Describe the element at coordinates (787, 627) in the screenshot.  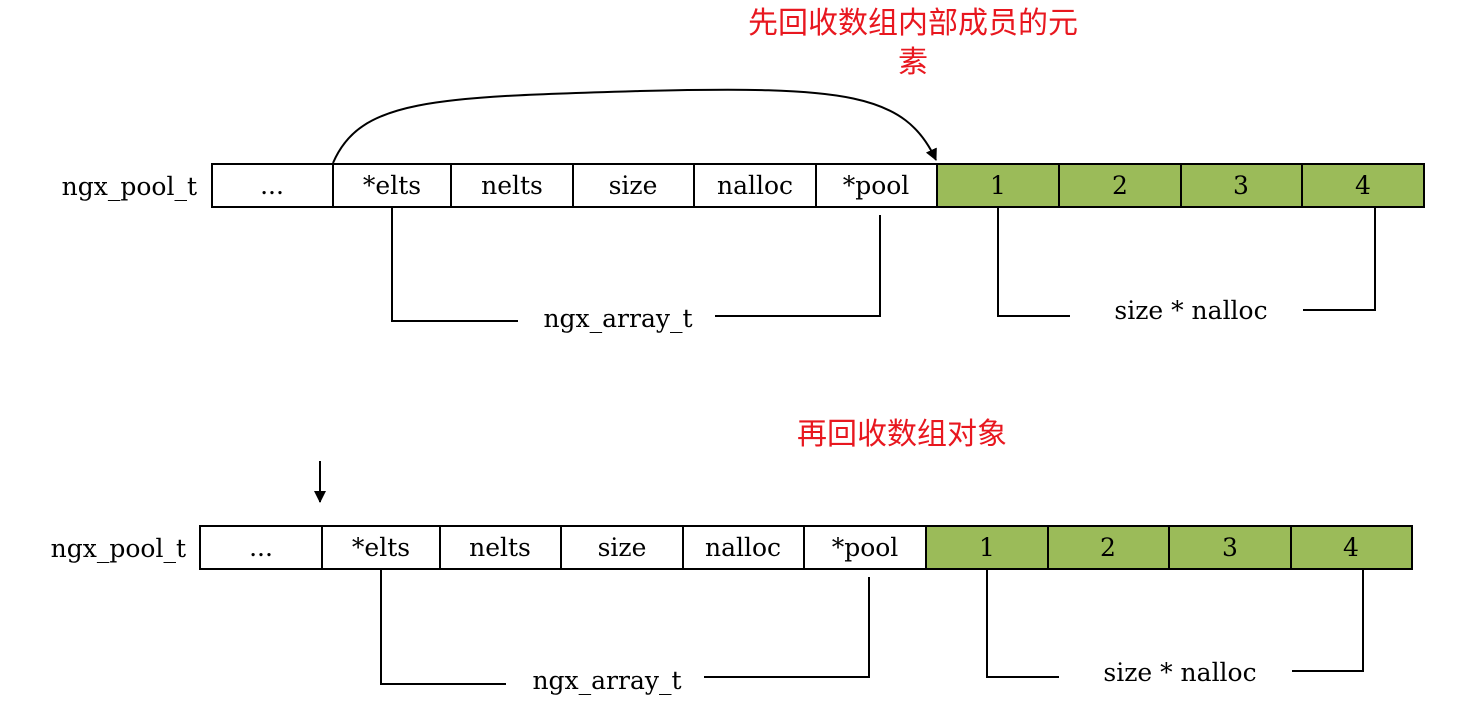
I see `bottom-array-bracket-right` at that location.